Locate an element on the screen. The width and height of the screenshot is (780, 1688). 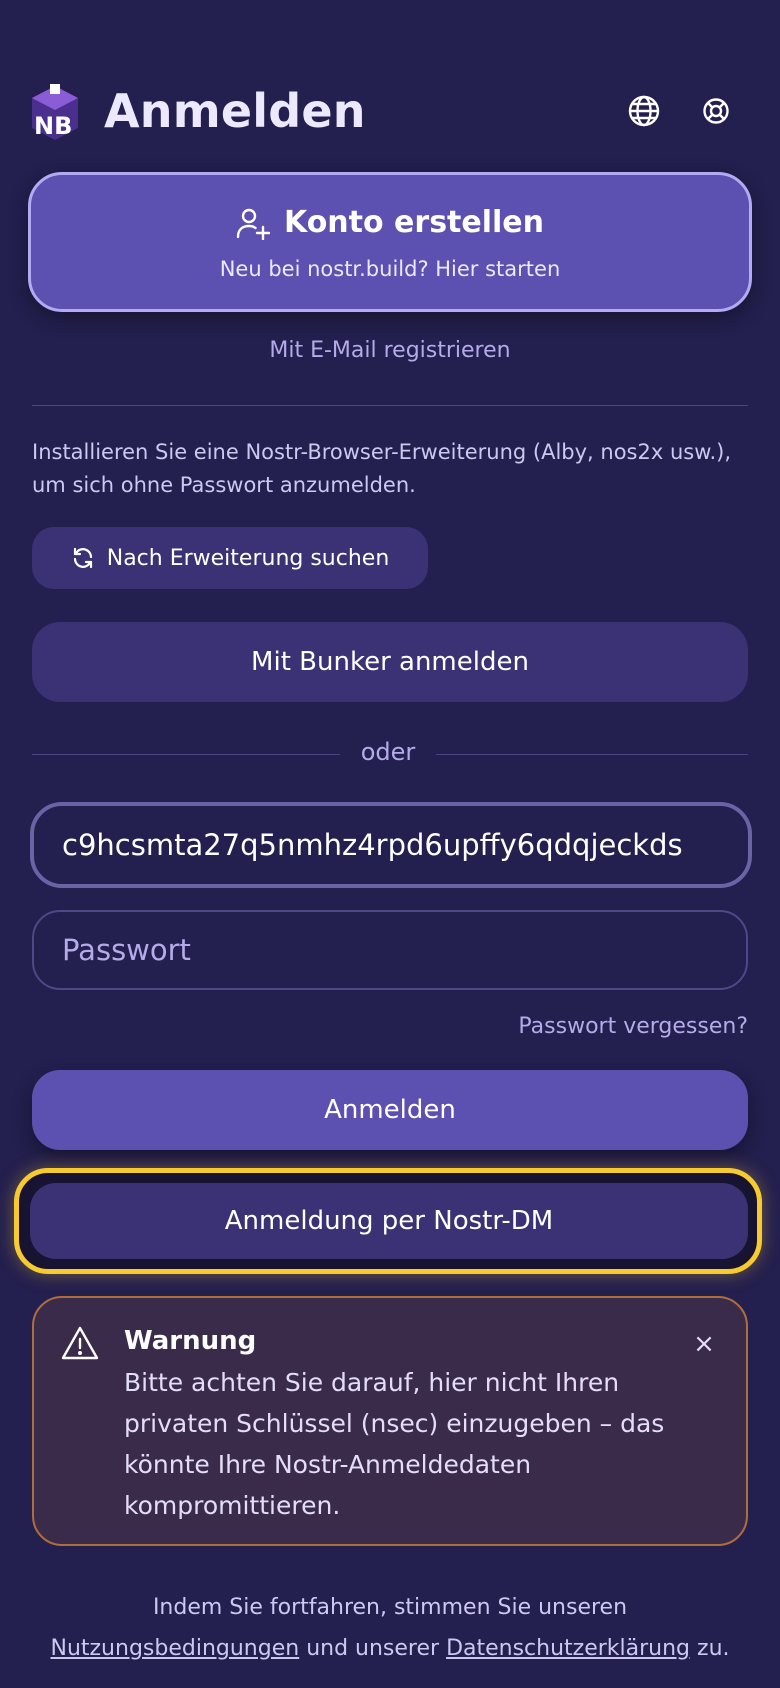
warning-icon is located at coordinates (80, 1344).